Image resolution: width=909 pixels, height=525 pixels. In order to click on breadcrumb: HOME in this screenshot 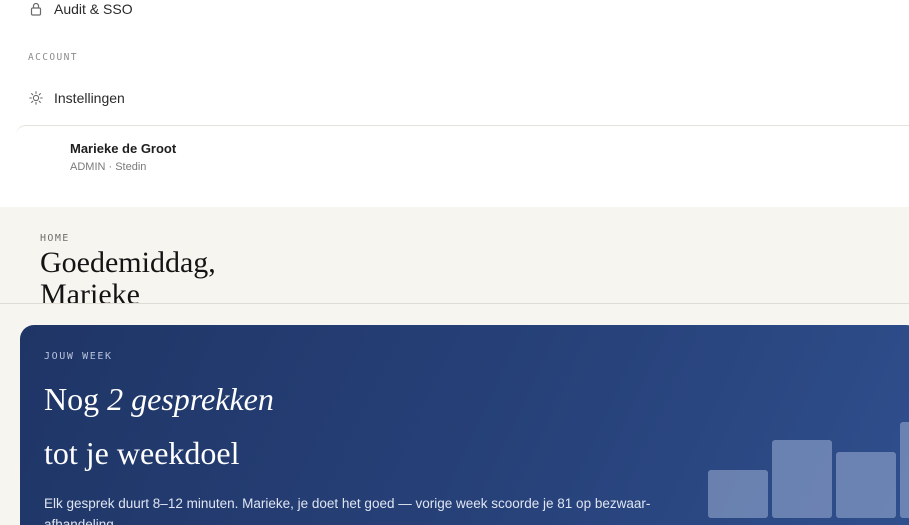, I will do `click(55, 238)`.